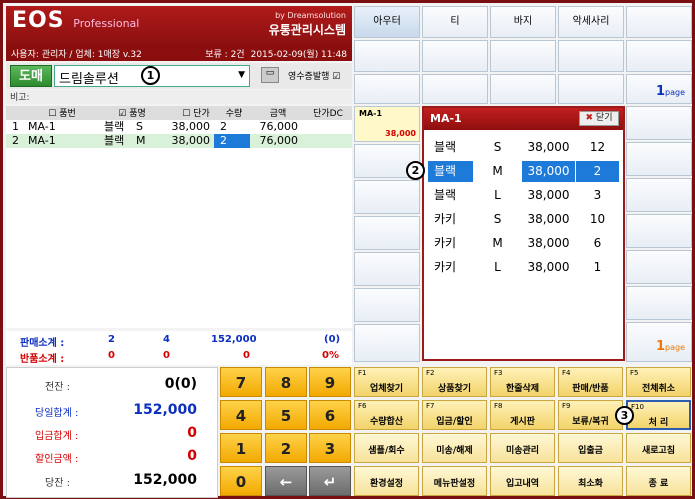 The width and height of the screenshot is (695, 499). I want to click on fkey-f8: F8 게시판, so click(522, 415).